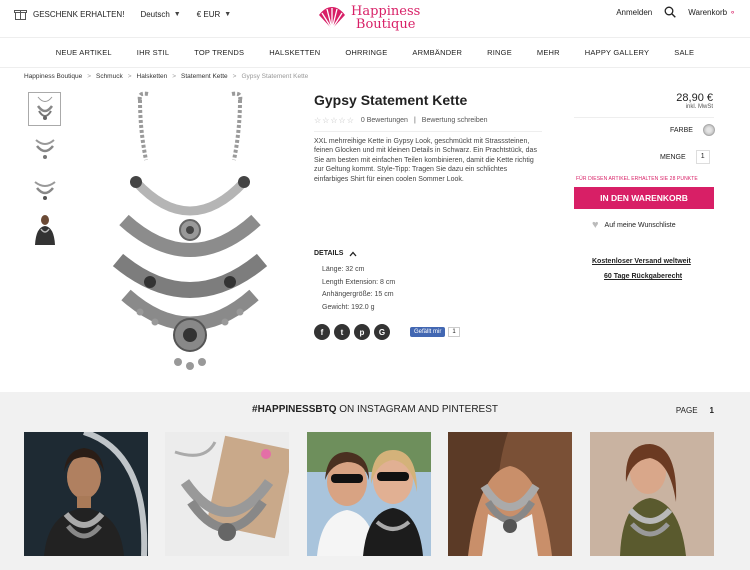 Image resolution: width=750 pixels, height=570 pixels. What do you see at coordinates (685, 157) in the screenshot?
I see `quantity-selector: MENGE 1` at bounding box center [685, 157].